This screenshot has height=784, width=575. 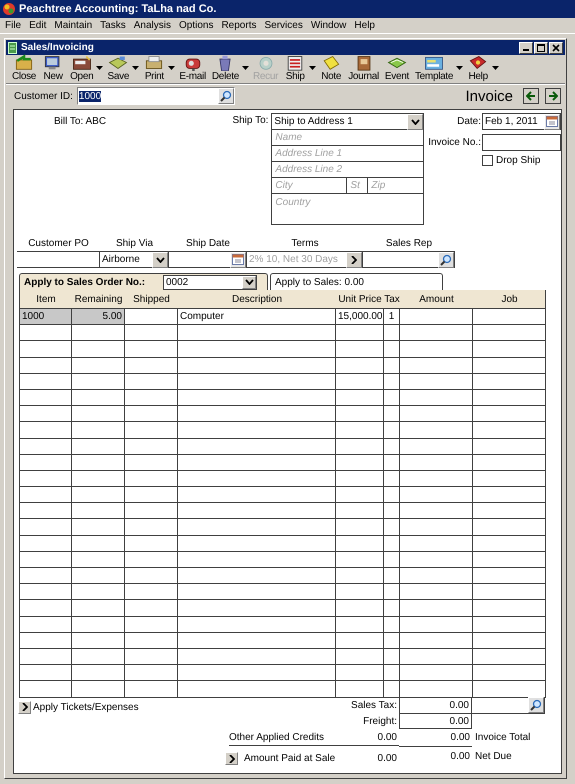 What do you see at coordinates (521, 121) in the screenshot?
I see `date-field: Feb 1, 2011` at bounding box center [521, 121].